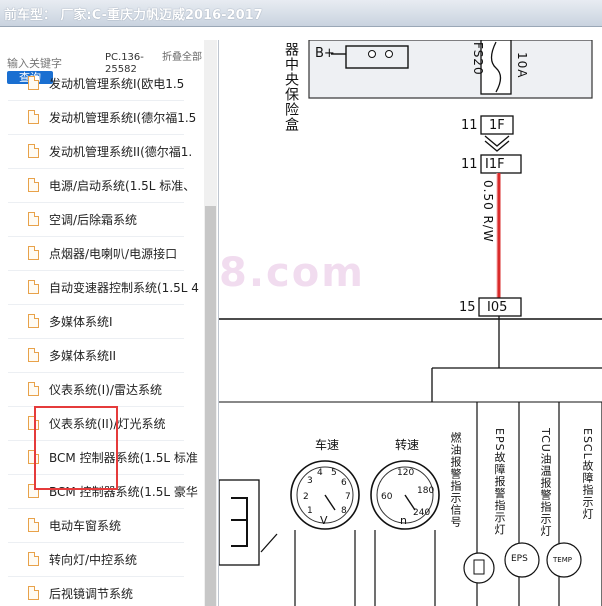 This screenshot has height=606, width=602. I want to click on list-item: 后视镜调节系统, so click(96, 591).